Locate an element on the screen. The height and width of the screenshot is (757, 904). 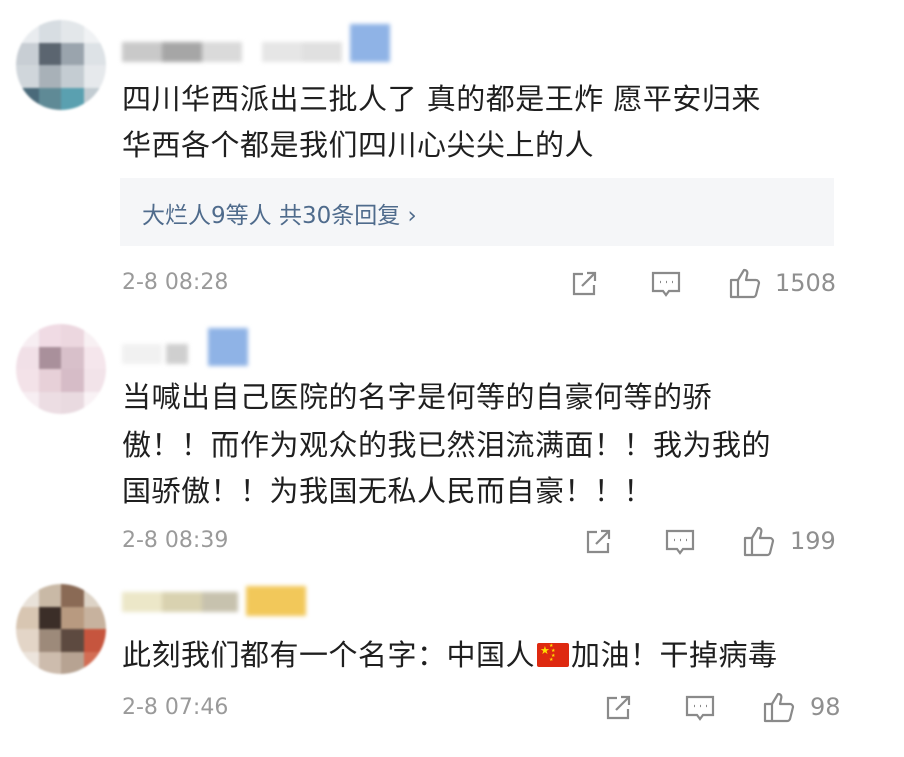
replies-summary-link: 大烂人9等人 共30条回复 › is located at coordinates (279, 213).